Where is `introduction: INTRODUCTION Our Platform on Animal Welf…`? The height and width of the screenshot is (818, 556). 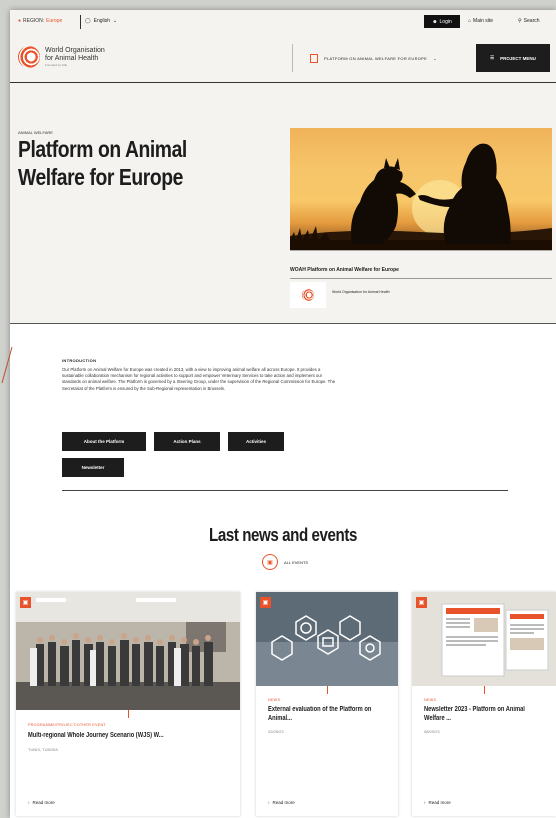
introduction: INTRODUCTION Our Platform on Animal Welf… is located at coordinates (202, 375).